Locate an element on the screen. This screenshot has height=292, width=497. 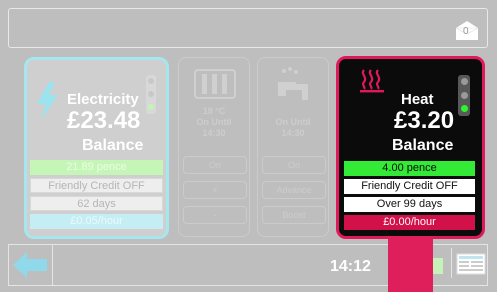
top-bar: 0 is located at coordinates (248, 28).